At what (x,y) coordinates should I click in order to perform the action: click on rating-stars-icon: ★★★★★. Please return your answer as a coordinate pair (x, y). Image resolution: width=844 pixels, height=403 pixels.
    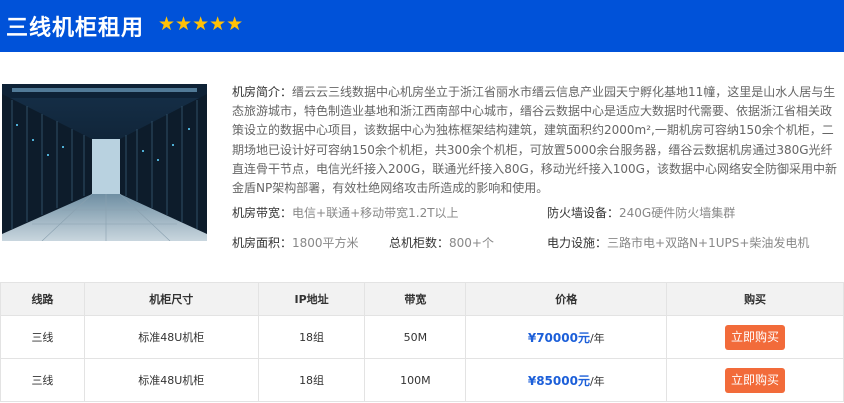
    Looking at the image, I should click on (201, 24).